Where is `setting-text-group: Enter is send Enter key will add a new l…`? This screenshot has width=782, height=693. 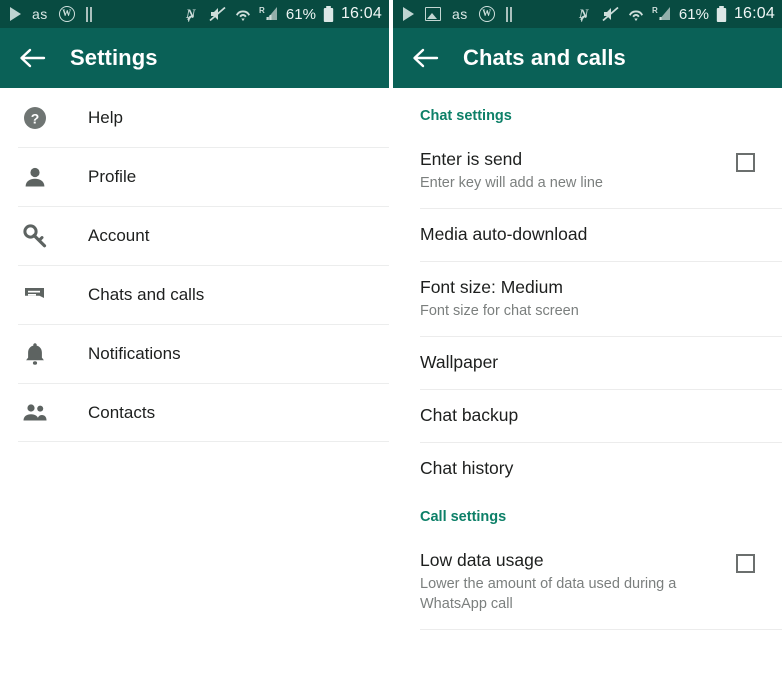
setting-text-group: Enter is send Enter key will add a new l… is located at coordinates (573, 170).